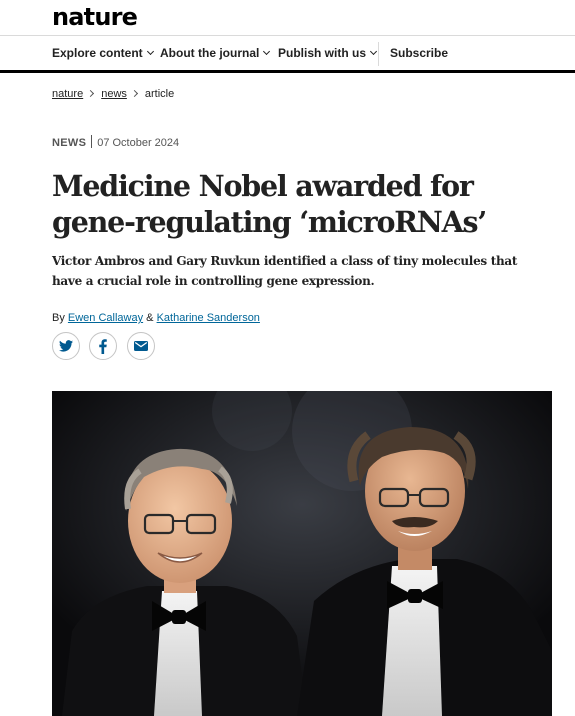  What do you see at coordinates (208, 318) in the screenshot?
I see `author-link-2: Katharine Sanderson` at bounding box center [208, 318].